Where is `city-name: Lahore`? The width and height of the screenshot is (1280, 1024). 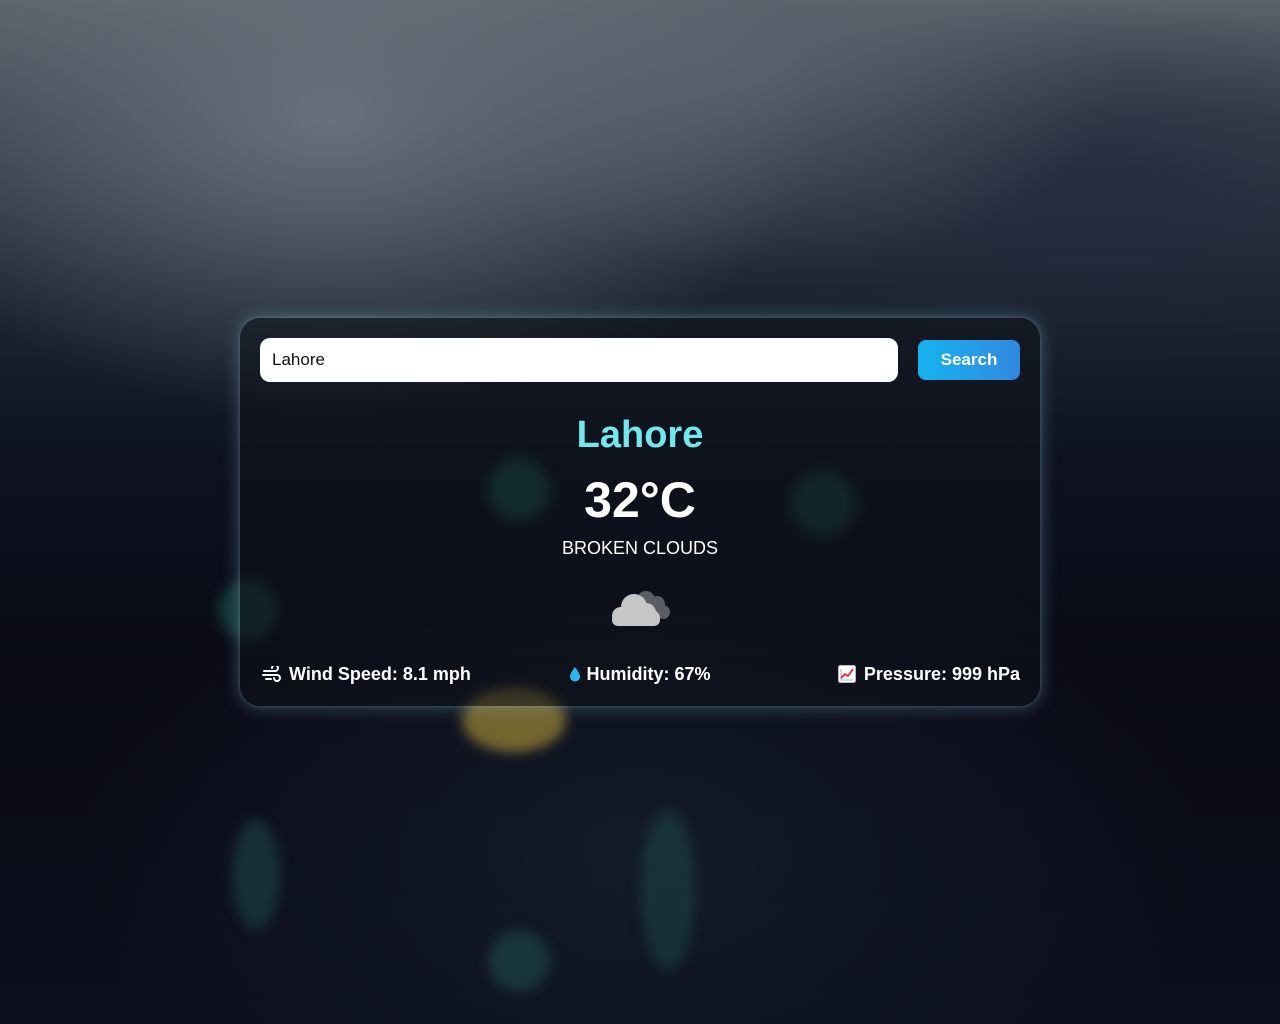
city-name: Lahore is located at coordinates (640, 435).